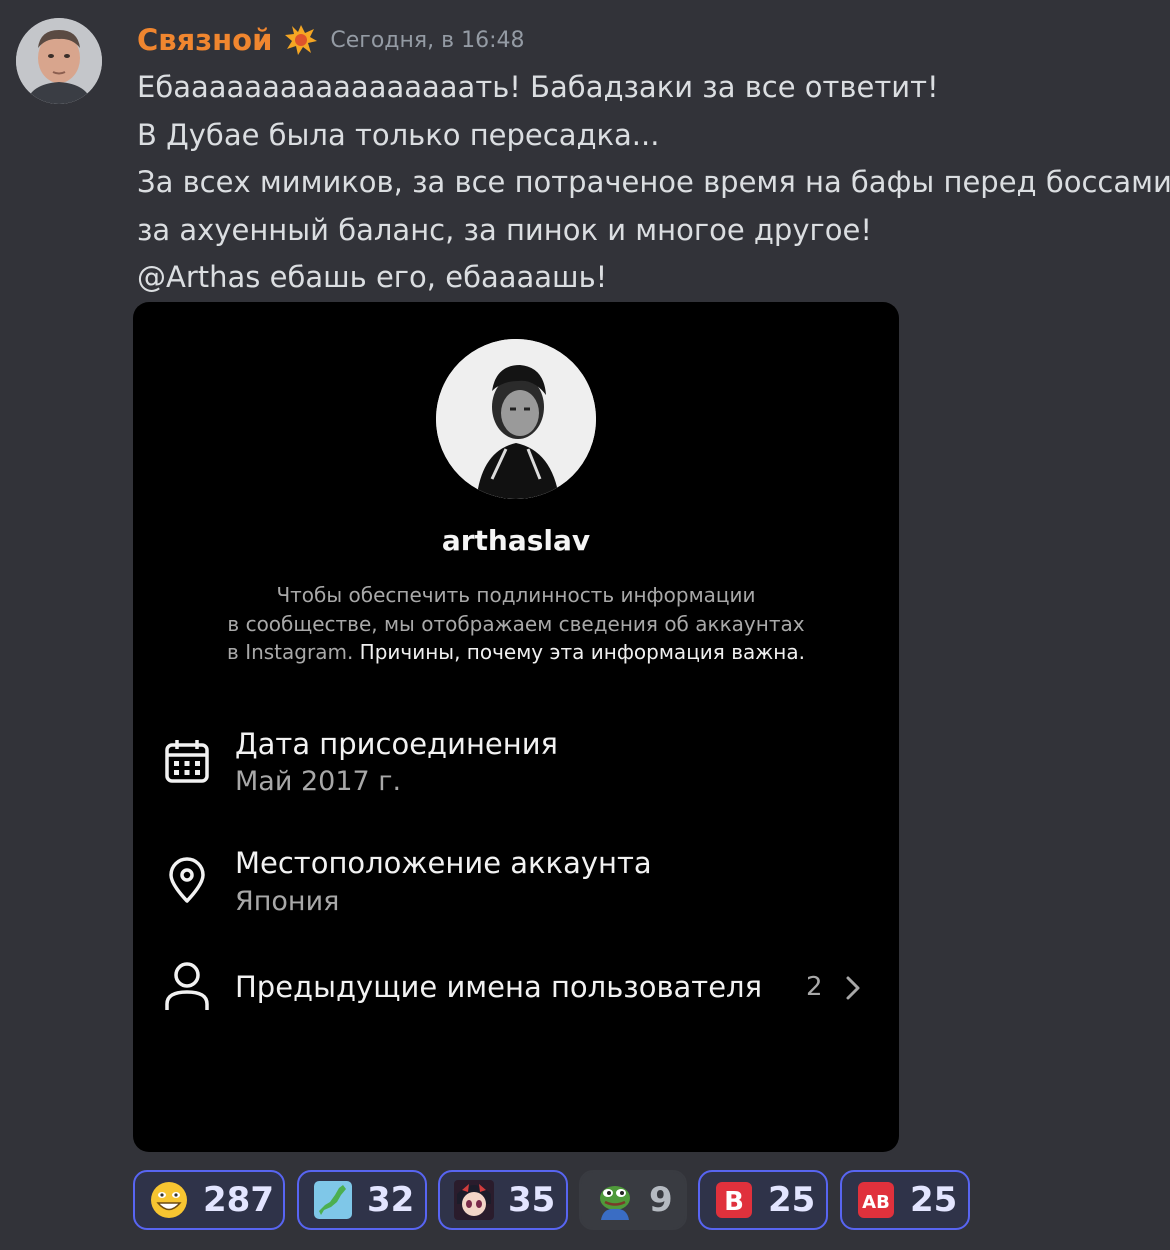 This screenshot has height=1250, width=1170. Describe the element at coordinates (763, 1200) in the screenshot. I see `reaction-button: B 25` at that location.